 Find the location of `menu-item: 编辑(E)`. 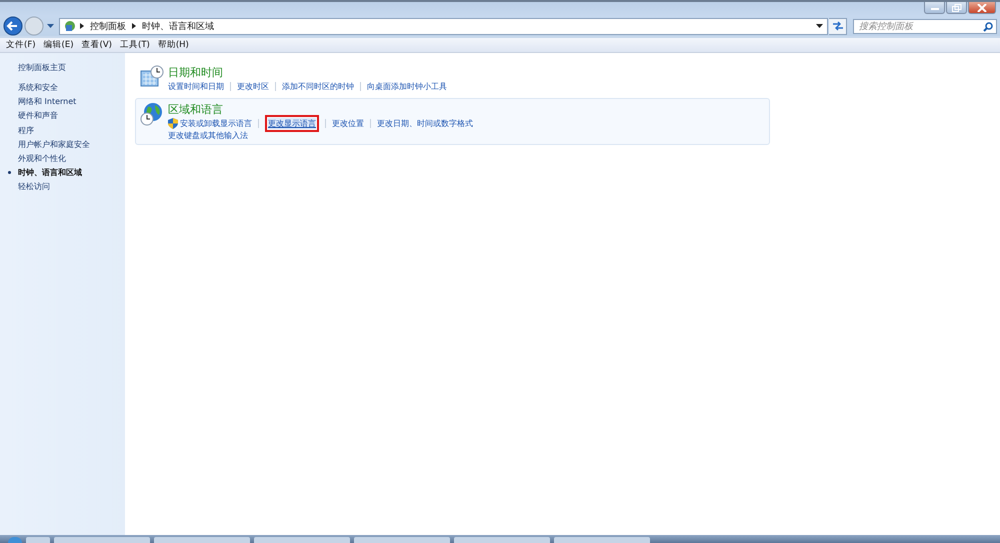

menu-item: 编辑(E) is located at coordinates (59, 45).